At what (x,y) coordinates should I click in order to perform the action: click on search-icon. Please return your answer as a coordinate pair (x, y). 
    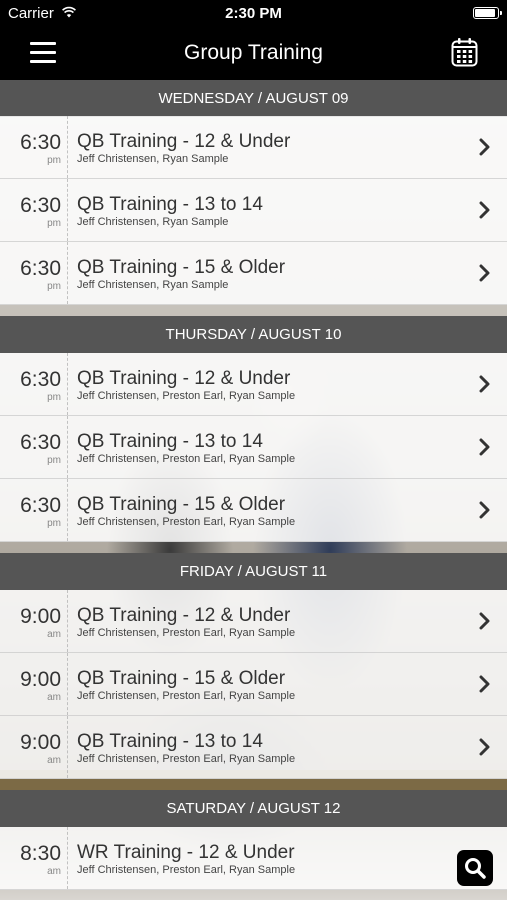
    Looking at the image, I should click on (475, 868).